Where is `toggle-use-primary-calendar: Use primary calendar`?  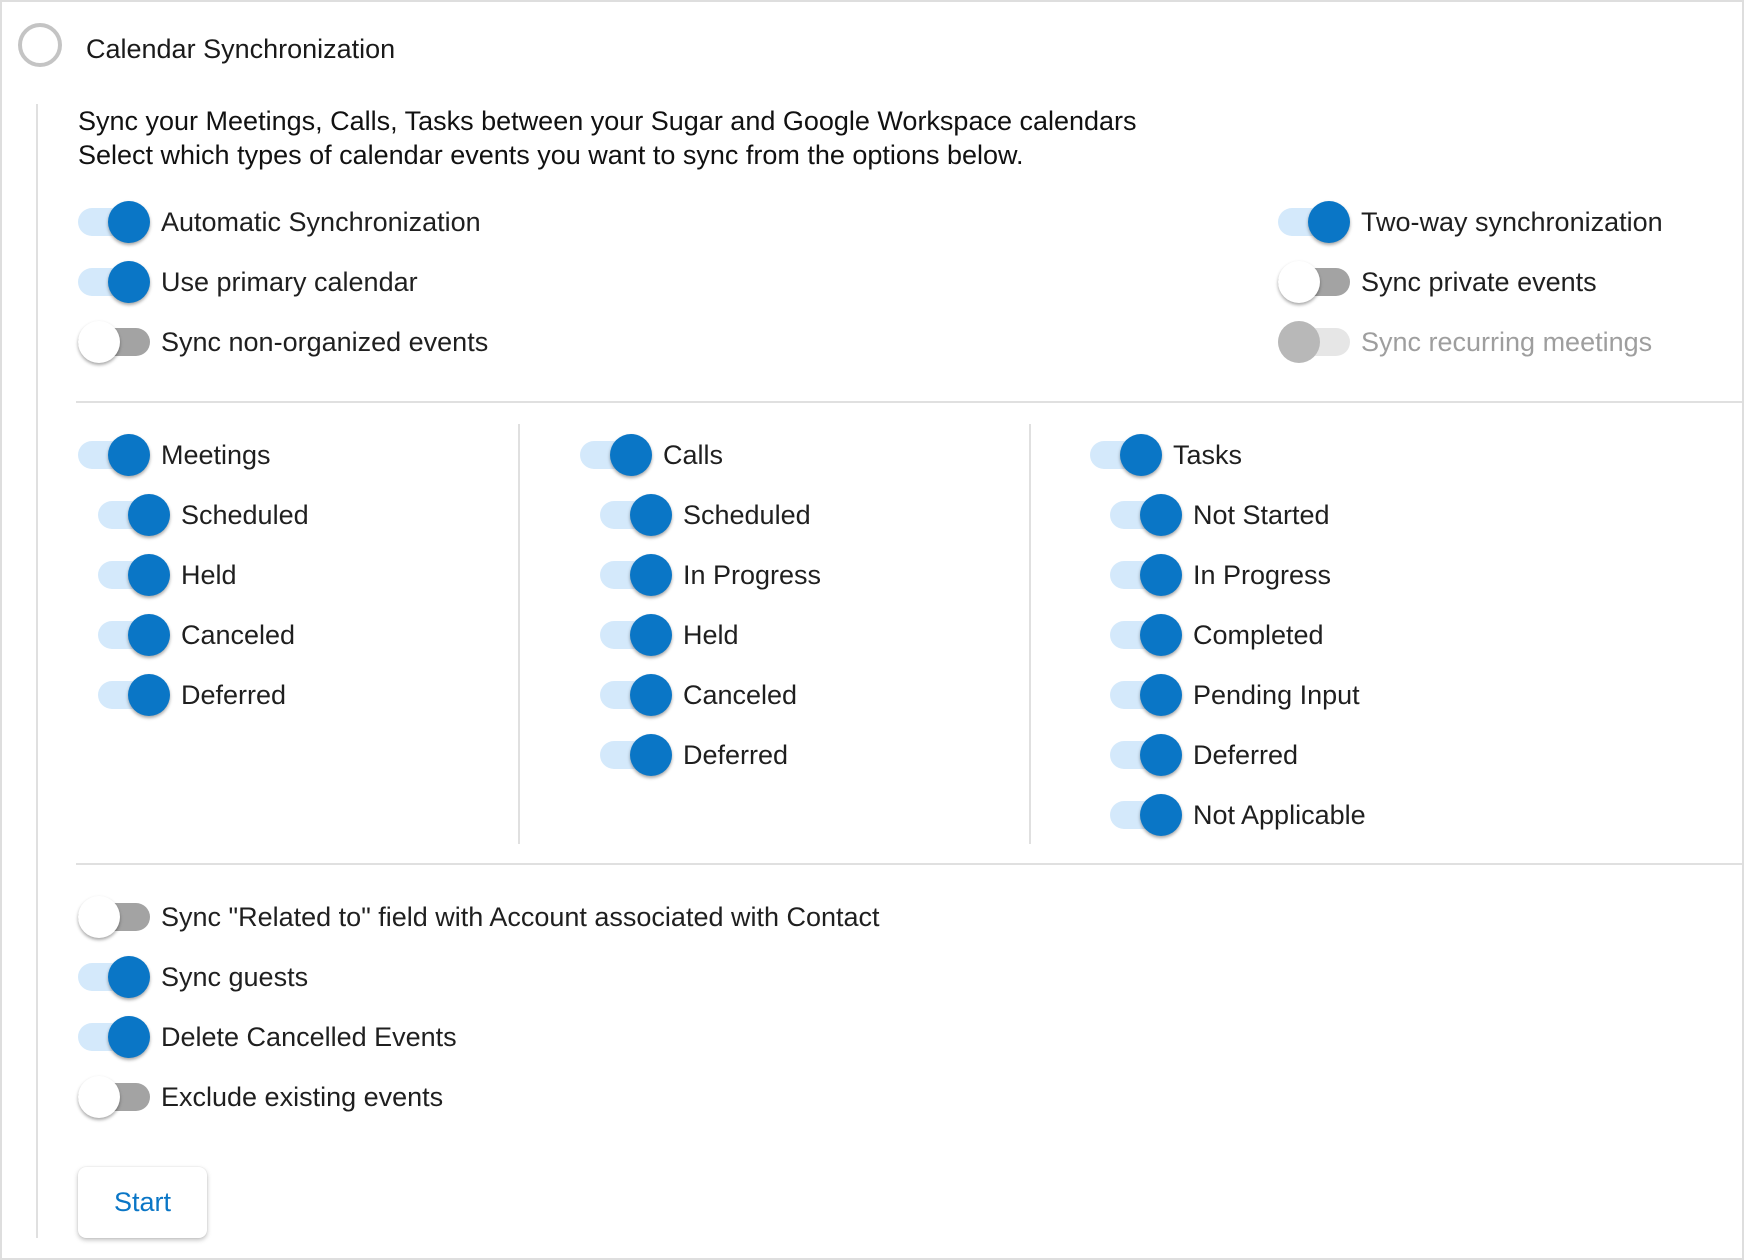
toggle-use-primary-calendar: Use primary calendar is located at coordinates (248, 282).